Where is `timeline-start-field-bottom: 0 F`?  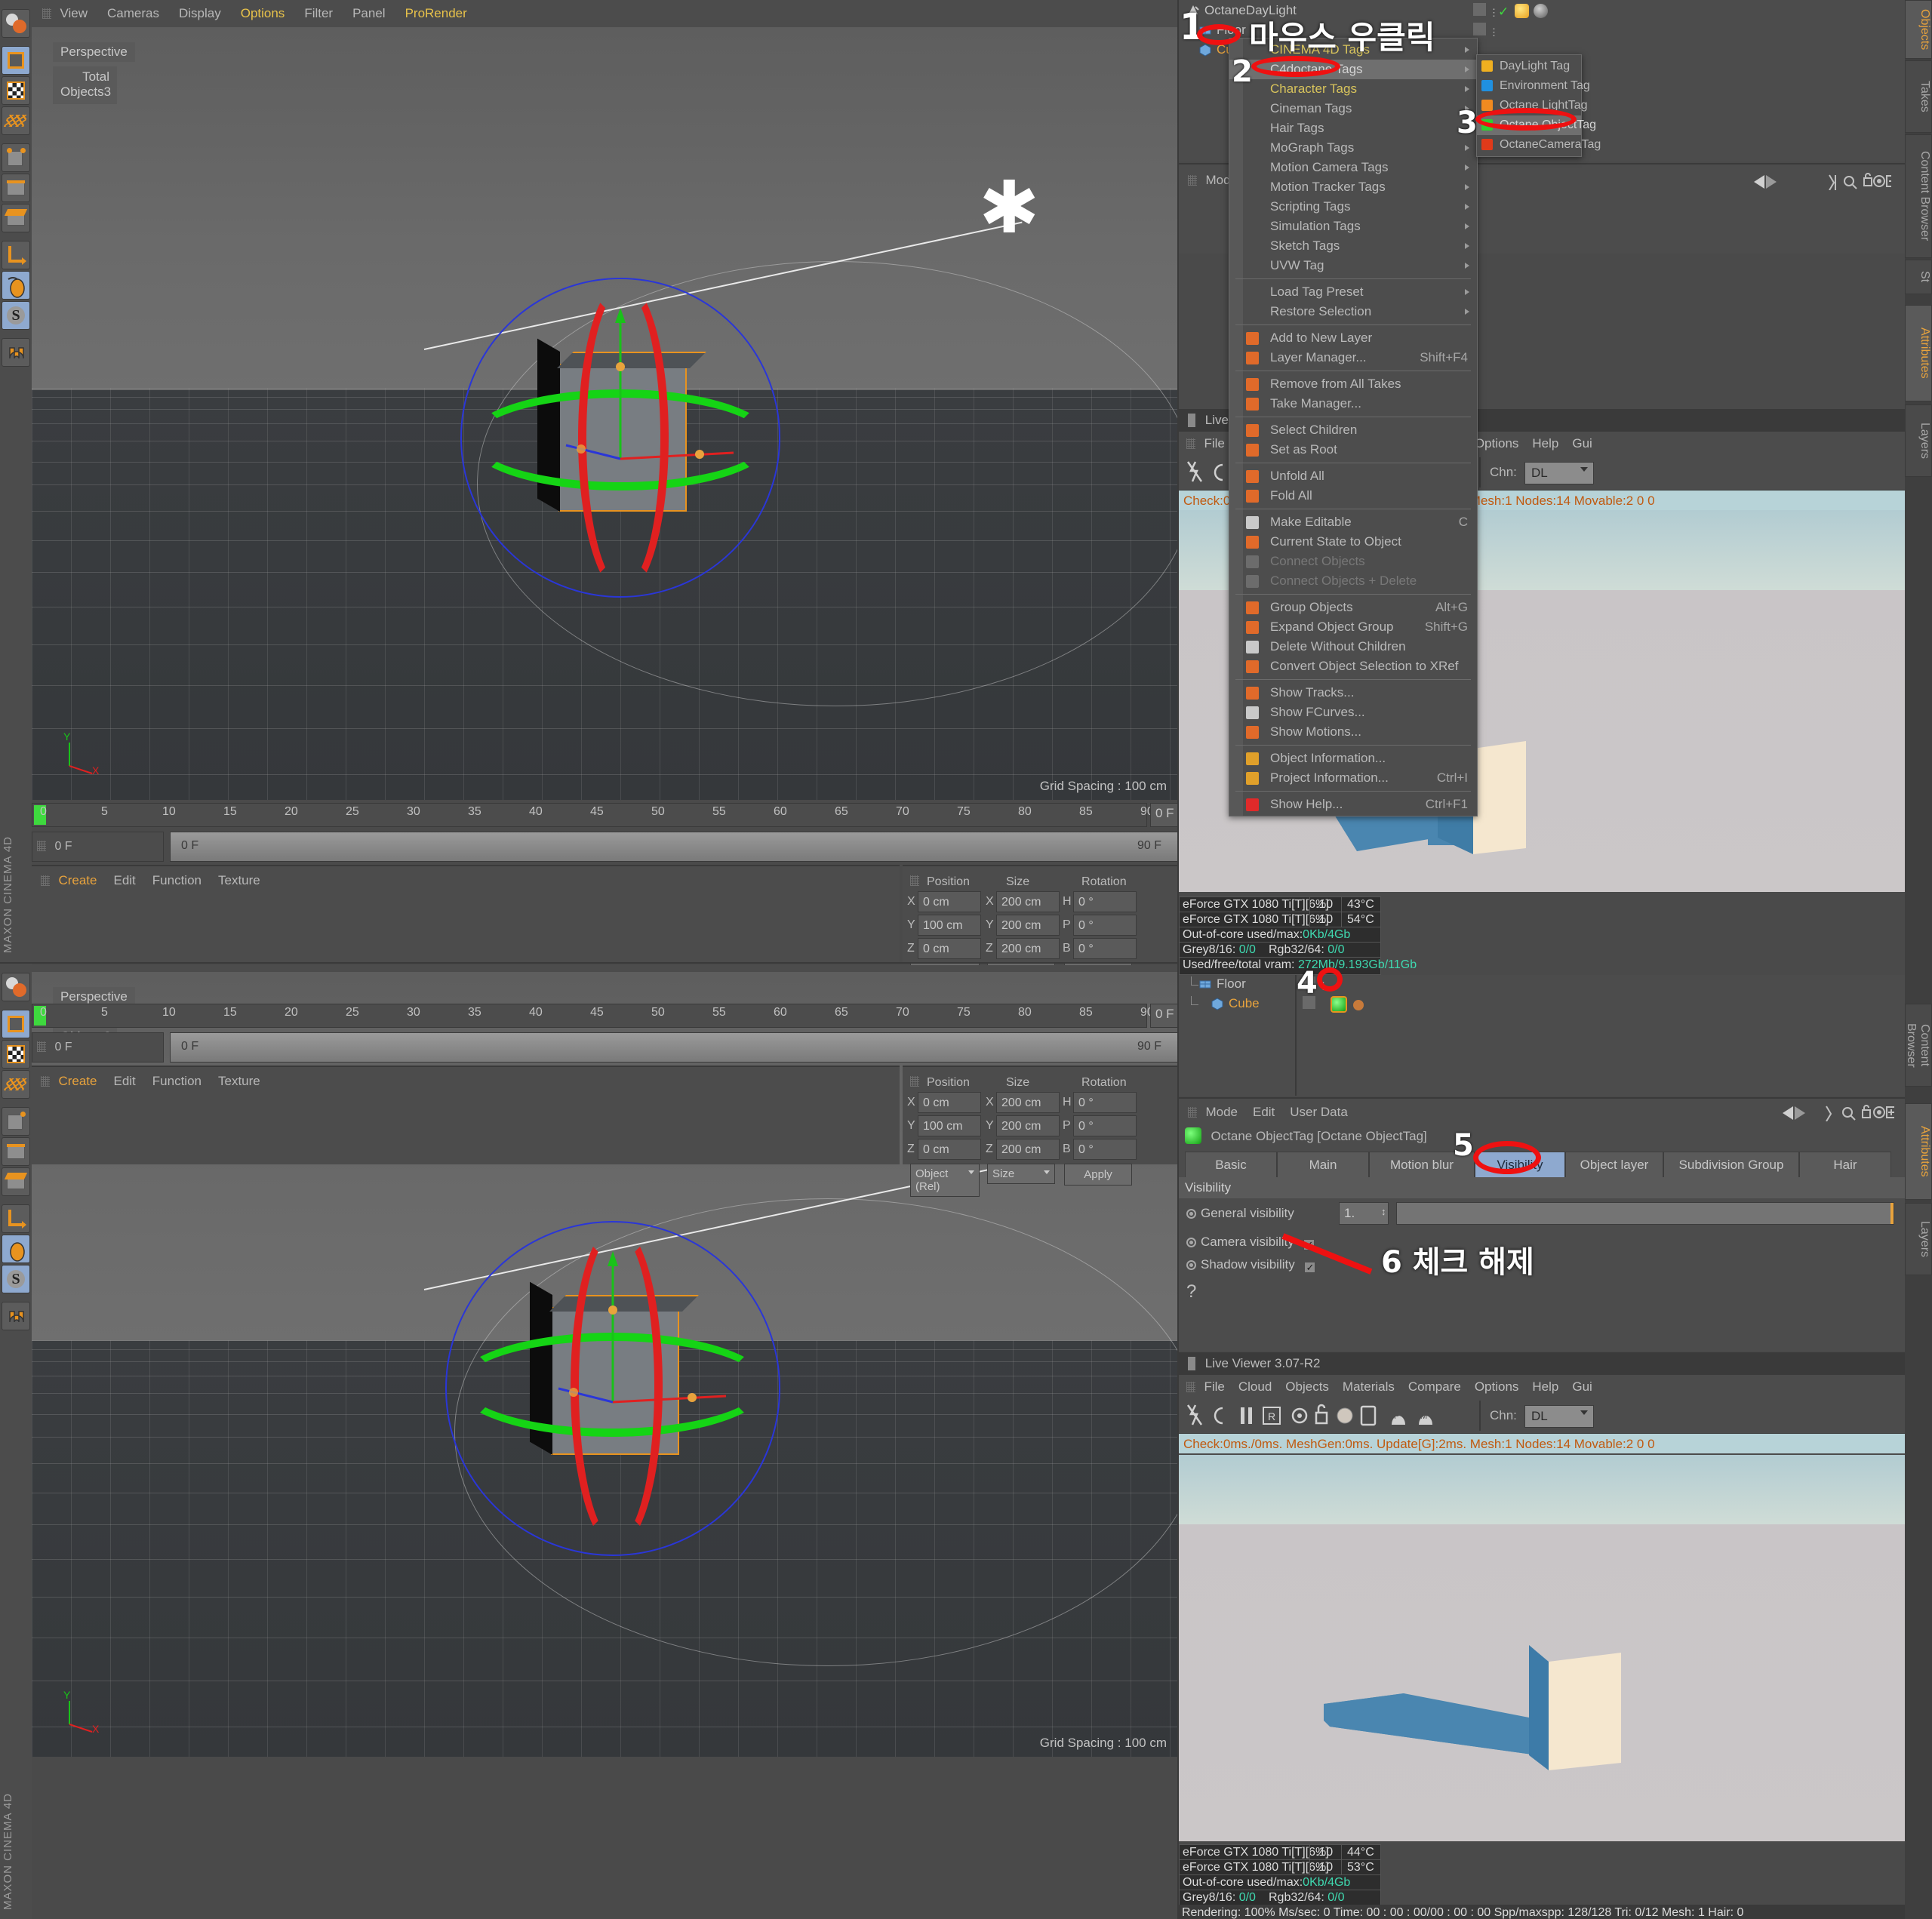 timeline-start-field-bottom: 0 F is located at coordinates (98, 1047).